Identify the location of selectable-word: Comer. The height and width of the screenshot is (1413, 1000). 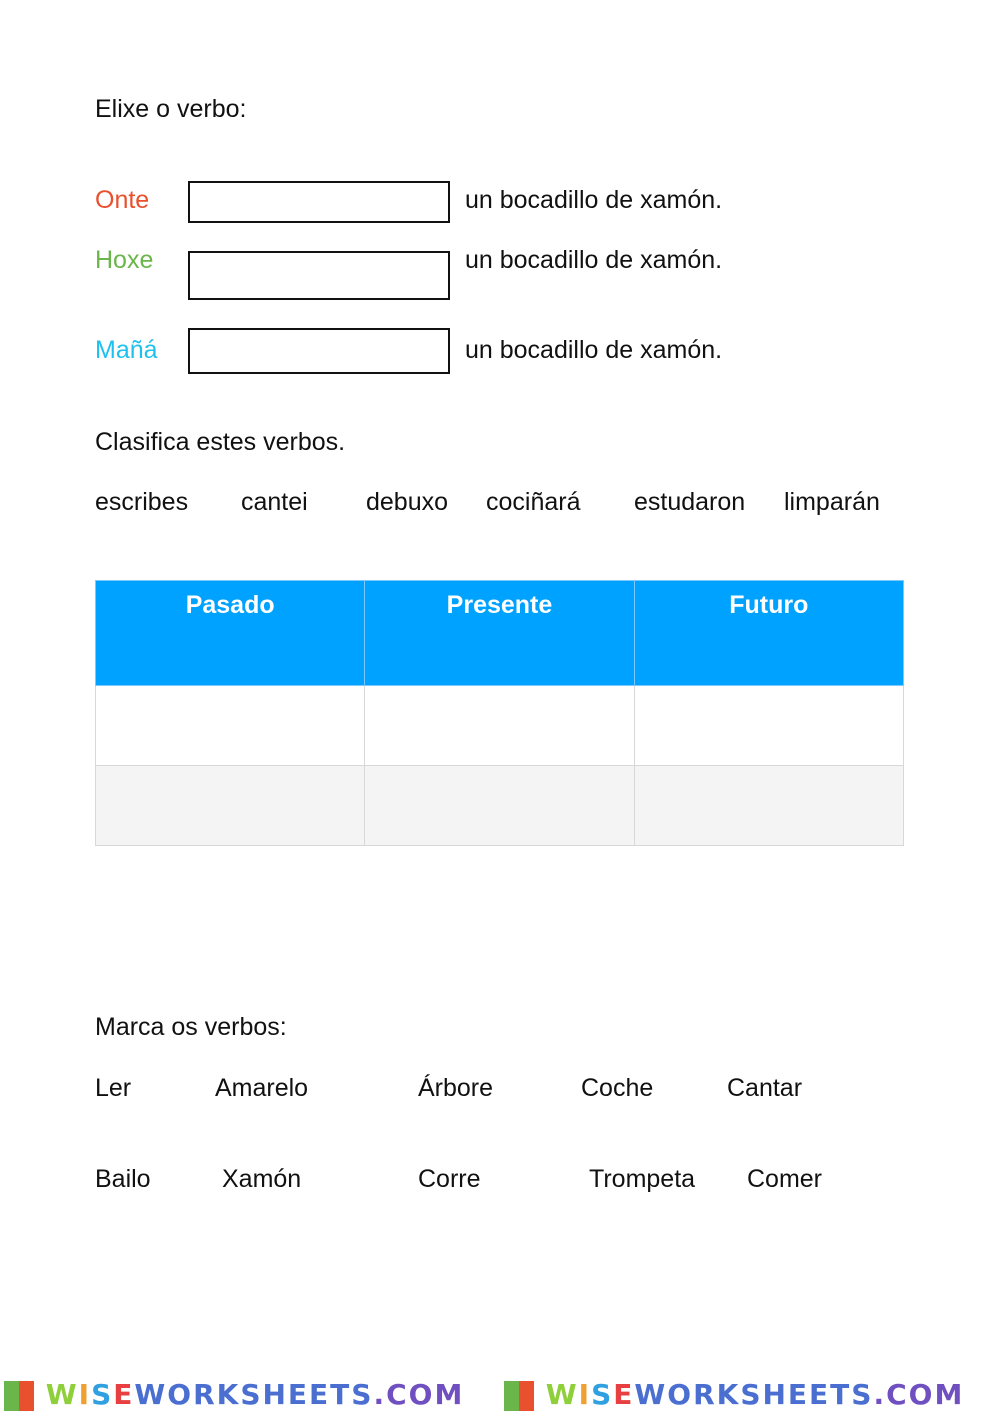
(784, 1179).